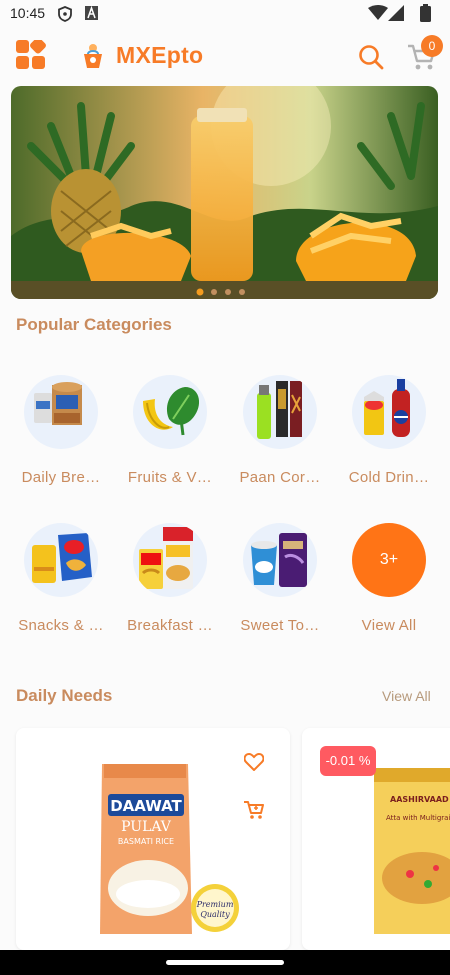  Describe the element at coordinates (65, 14) in the screenshot. I see `shield-icon` at that location.